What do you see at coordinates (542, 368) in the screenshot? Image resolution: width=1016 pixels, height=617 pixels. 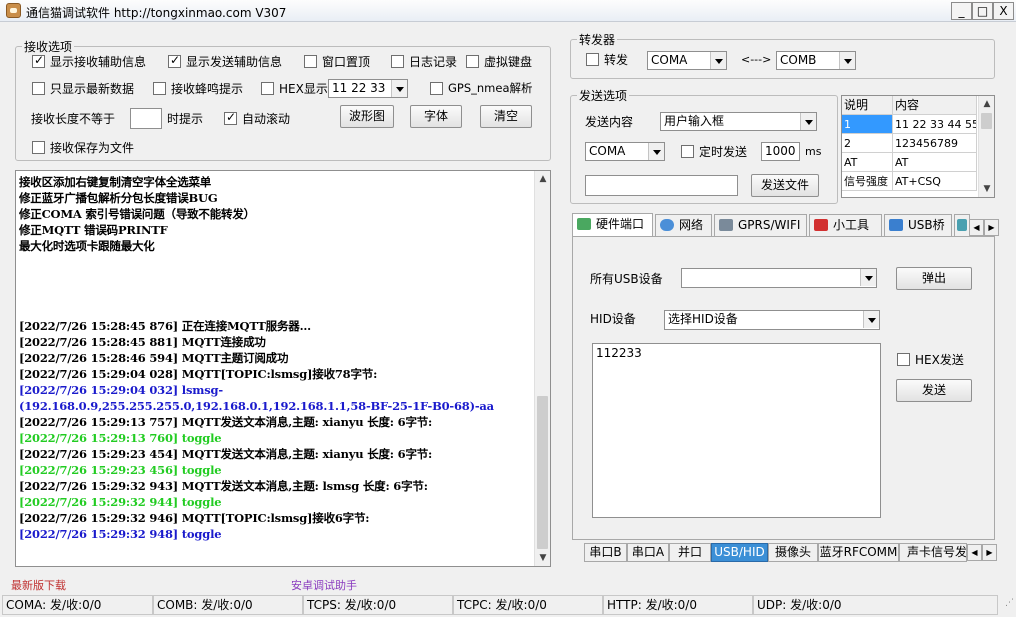 I see `log-scrollbar: ▲ ▼` at bounding box center [542, 368].